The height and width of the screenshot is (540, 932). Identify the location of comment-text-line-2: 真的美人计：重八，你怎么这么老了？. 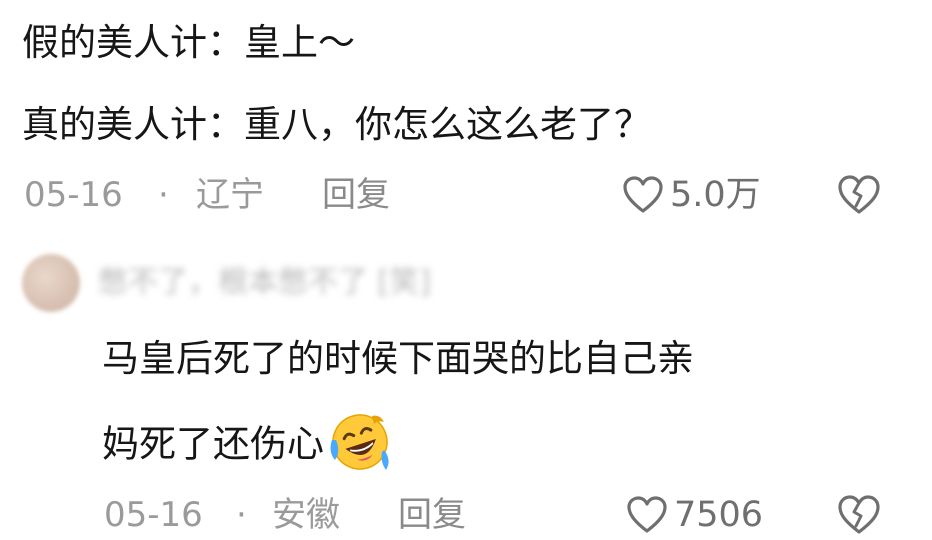
(336, 124).